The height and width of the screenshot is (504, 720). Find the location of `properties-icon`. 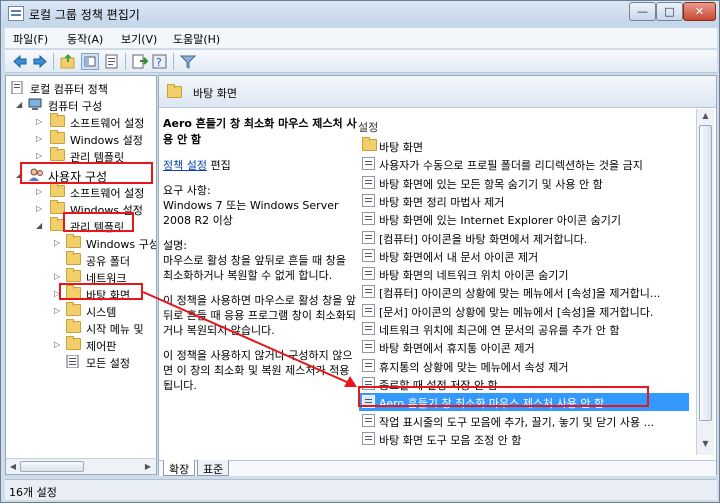

properties-icon is located at coordinates (112, 61).